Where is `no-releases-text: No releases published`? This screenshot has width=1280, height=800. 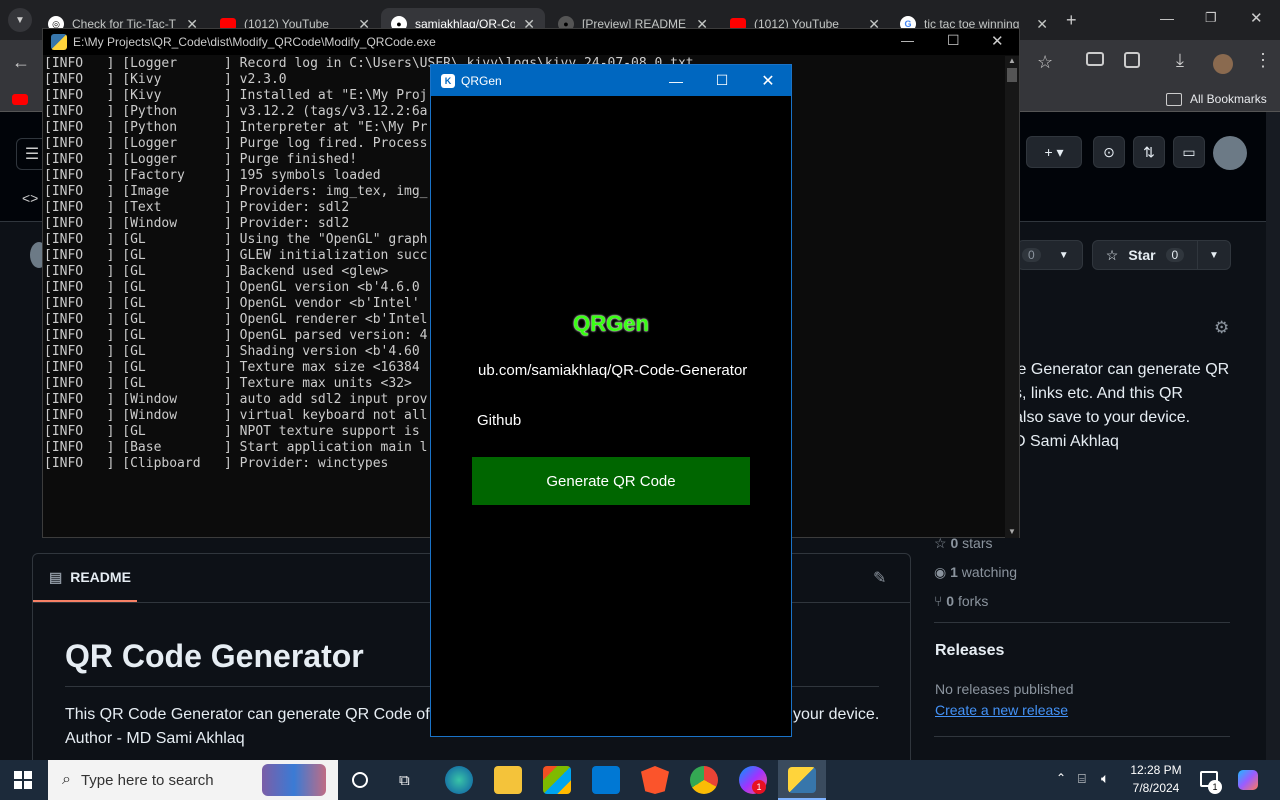
no-releases-text: No releases published is located at coordinates (1004, 689).